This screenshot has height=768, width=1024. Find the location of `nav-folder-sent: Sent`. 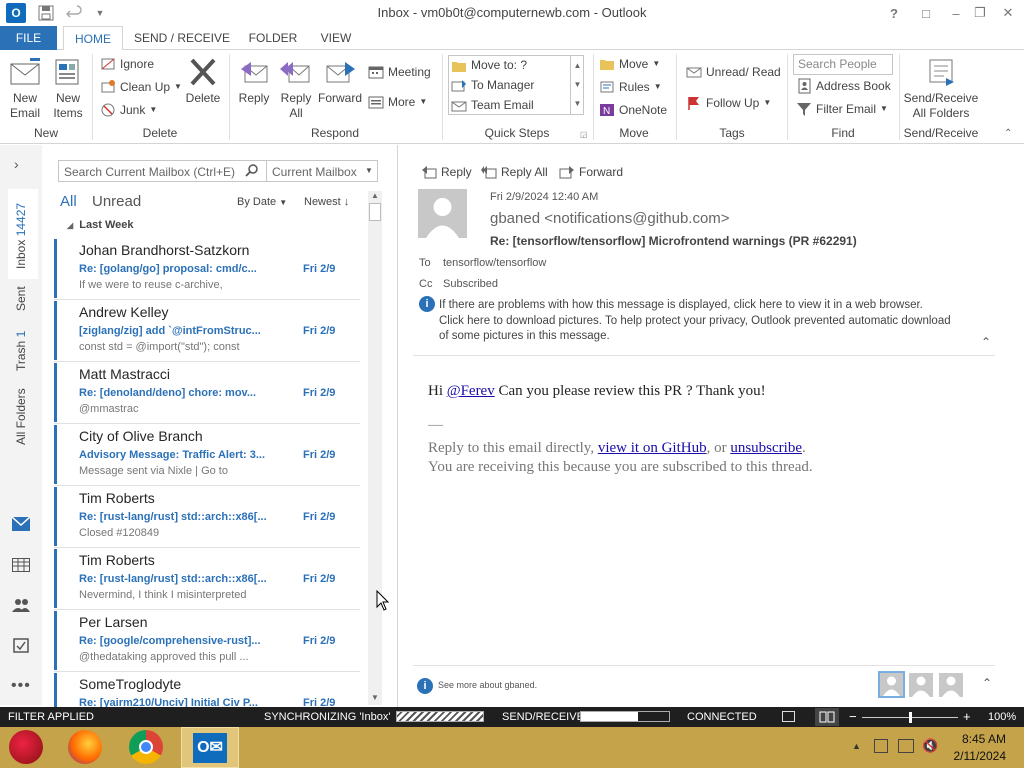

nav-folder-sent: Sent is located at coordinates (21, 298).